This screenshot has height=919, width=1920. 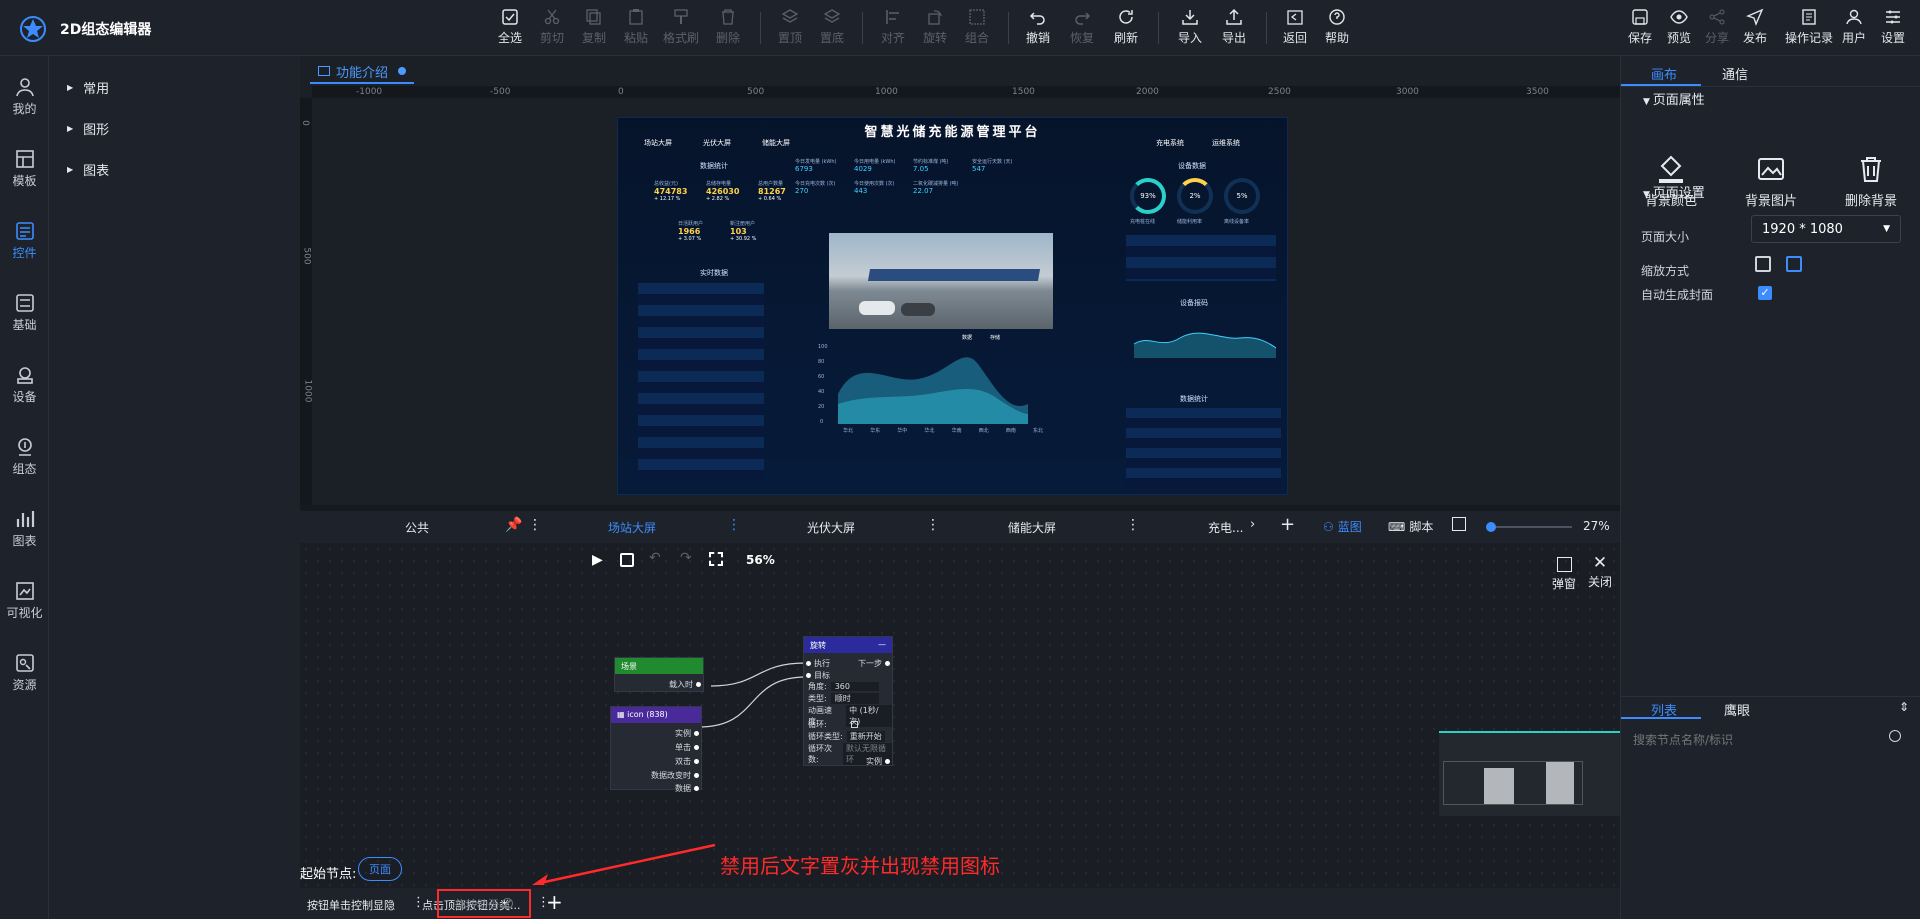 I want to click on collapse-icon: —, so click(x=882, y=645).